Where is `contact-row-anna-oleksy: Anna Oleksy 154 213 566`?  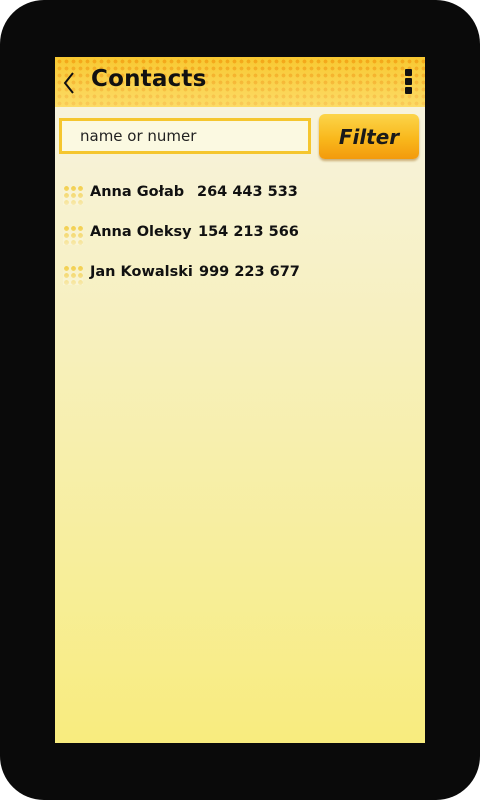 contact-row-anna-oleksy: Anna Oleksy 154 213 566 is located at coordinates (238, 241).